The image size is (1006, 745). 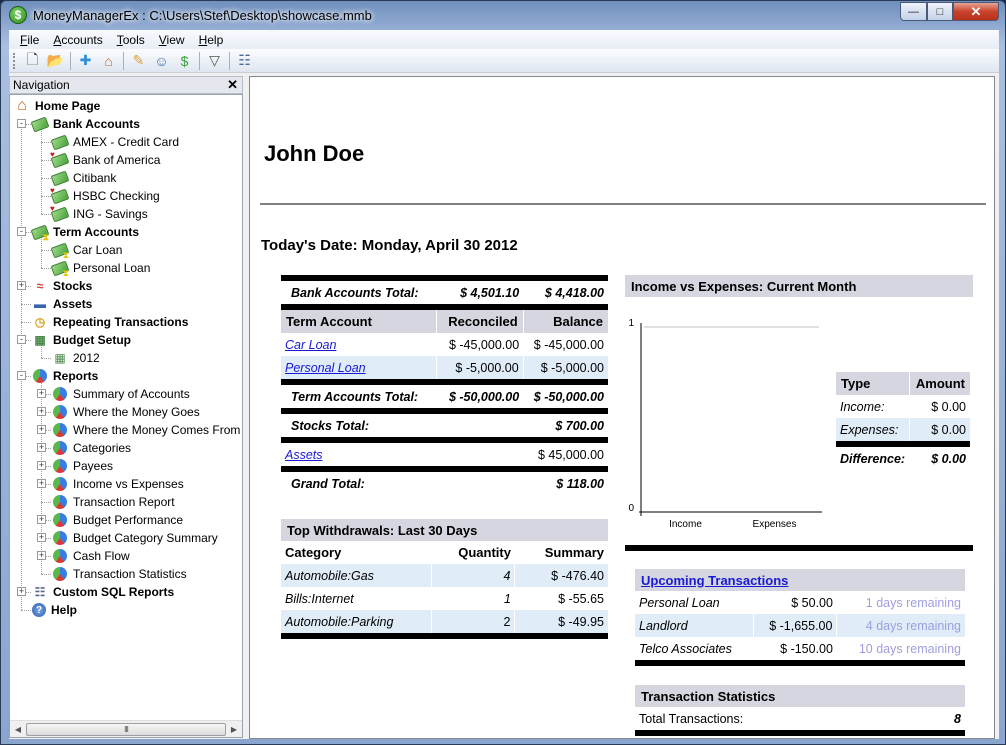 What do you see at coordinates (18, 729) in the screenshot?
I see `scroll-left-icon: ◀` at bounding box center [18, 729].